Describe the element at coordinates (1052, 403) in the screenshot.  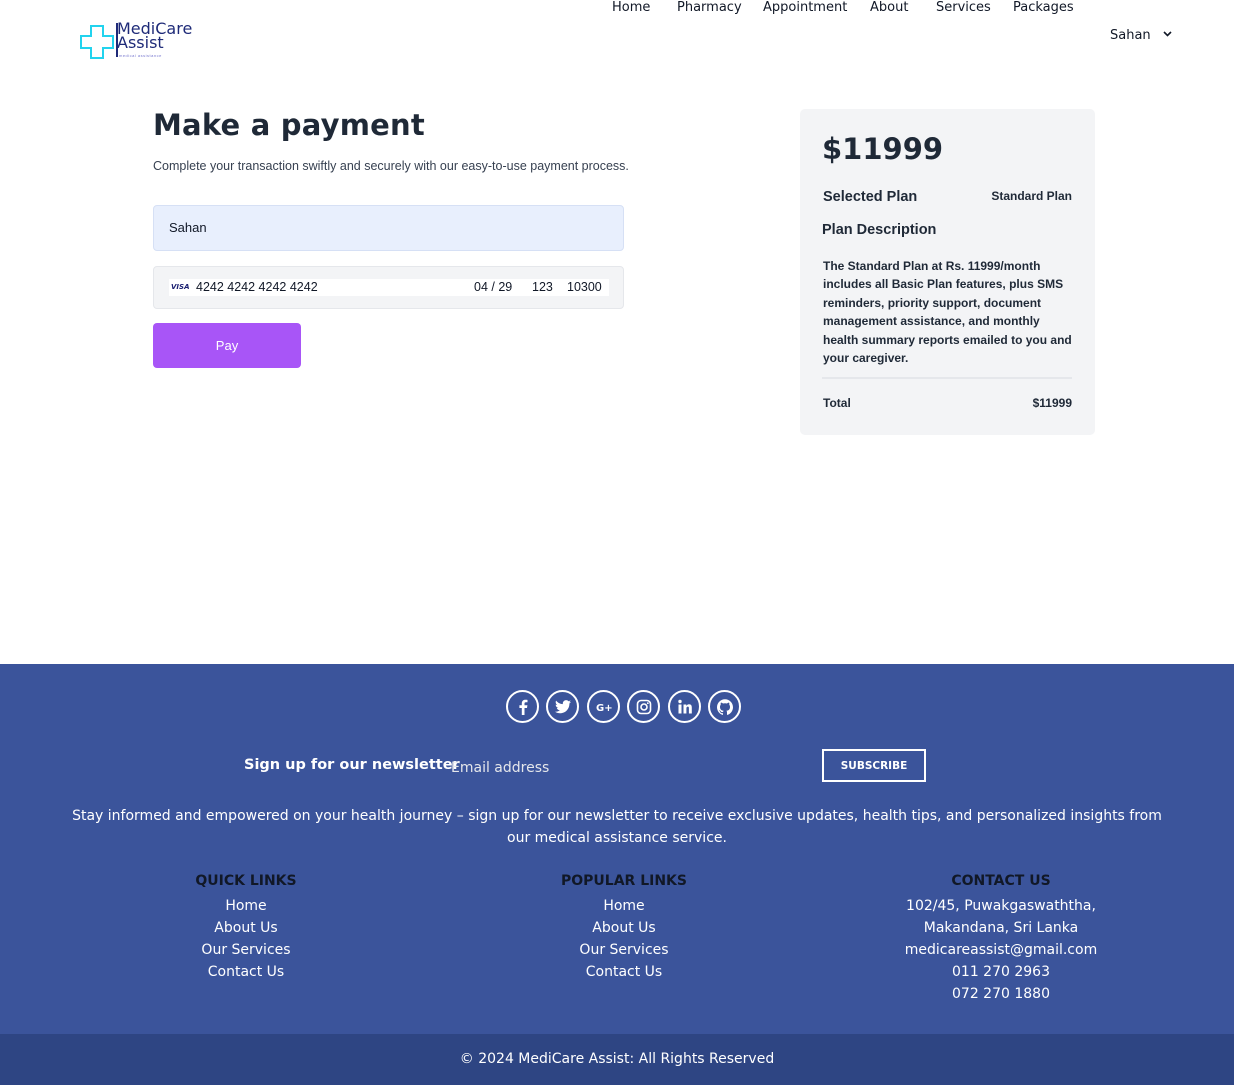
I see `total-value: $11999` at that location.